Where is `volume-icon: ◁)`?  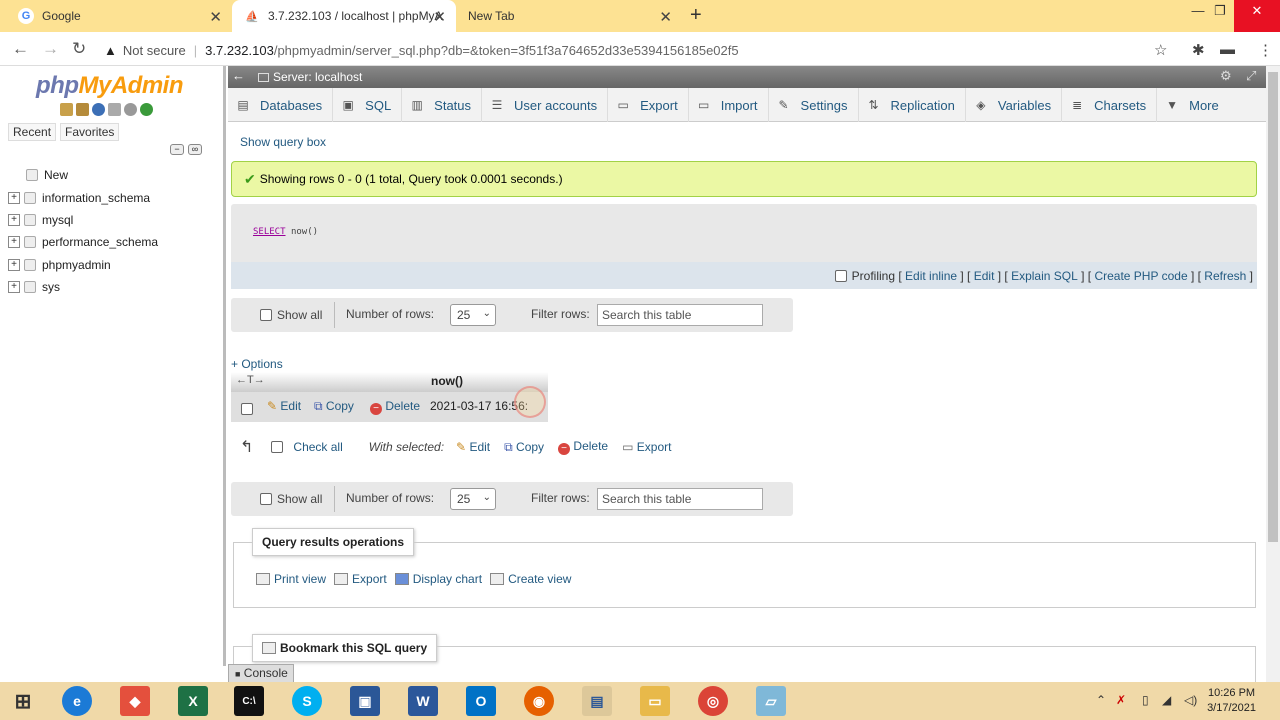 volume-icon: ◁) is located at coordinates (1190, 700).